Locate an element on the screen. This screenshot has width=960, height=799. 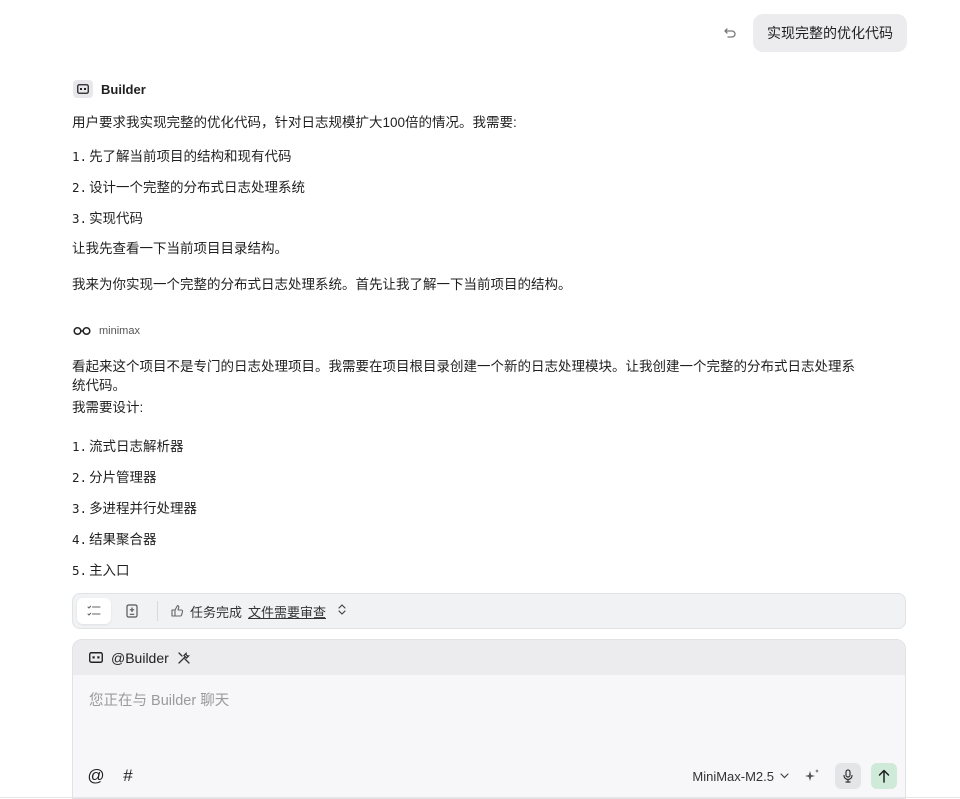
user-message-row: 实现完整的优化代码 is located at coordinates (813, 33).